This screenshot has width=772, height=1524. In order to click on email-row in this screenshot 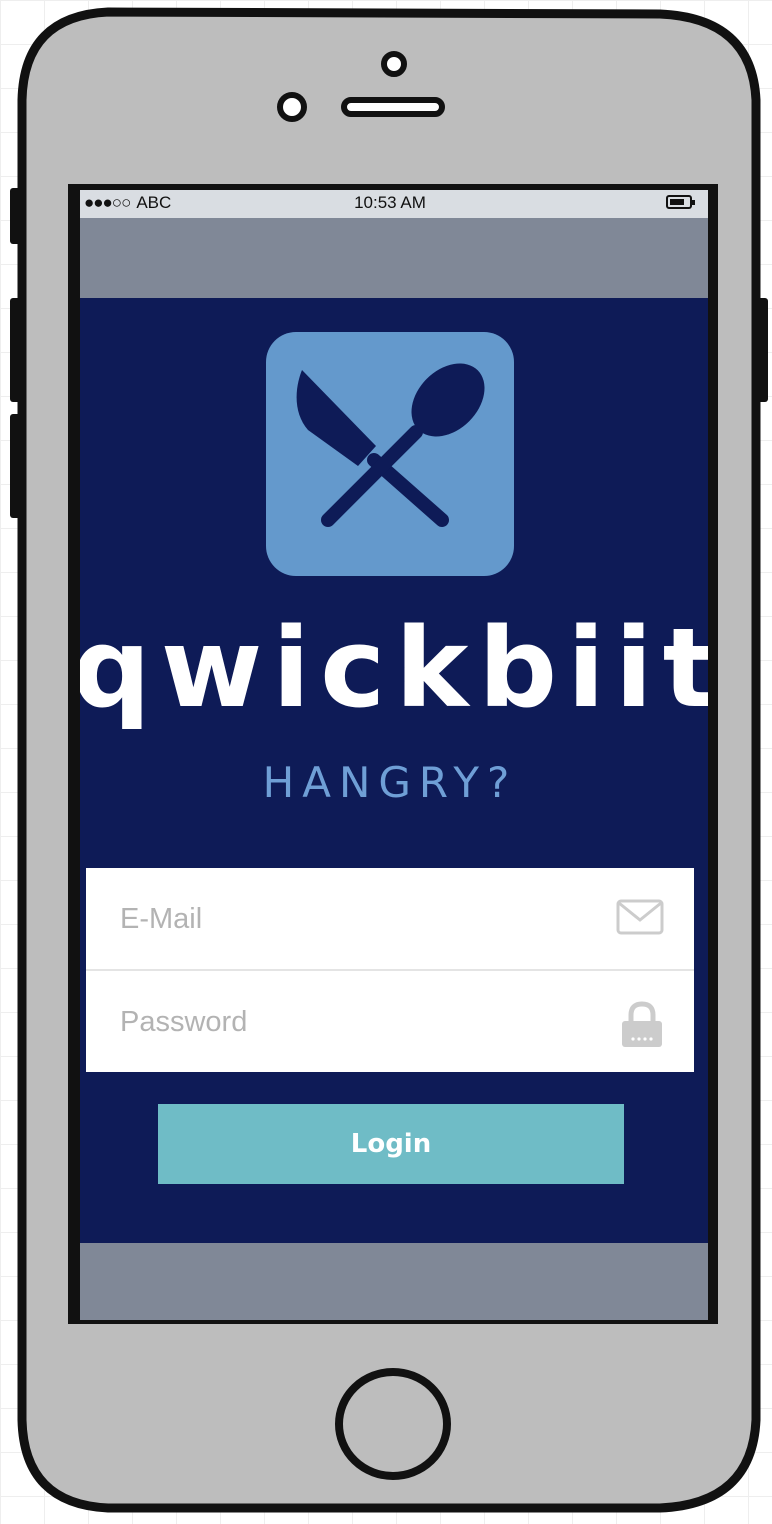, I will do `click(390, 919)`.